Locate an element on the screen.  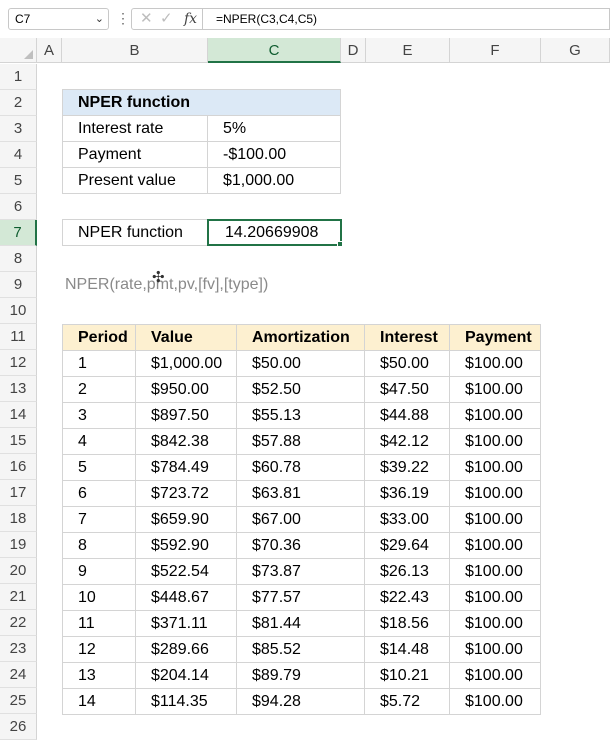
cancel-icon: ✕ is located at coordinates (146, 19).